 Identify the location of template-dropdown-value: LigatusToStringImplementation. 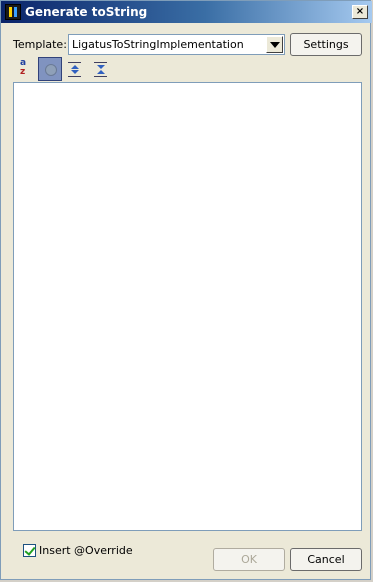
(158, 44).